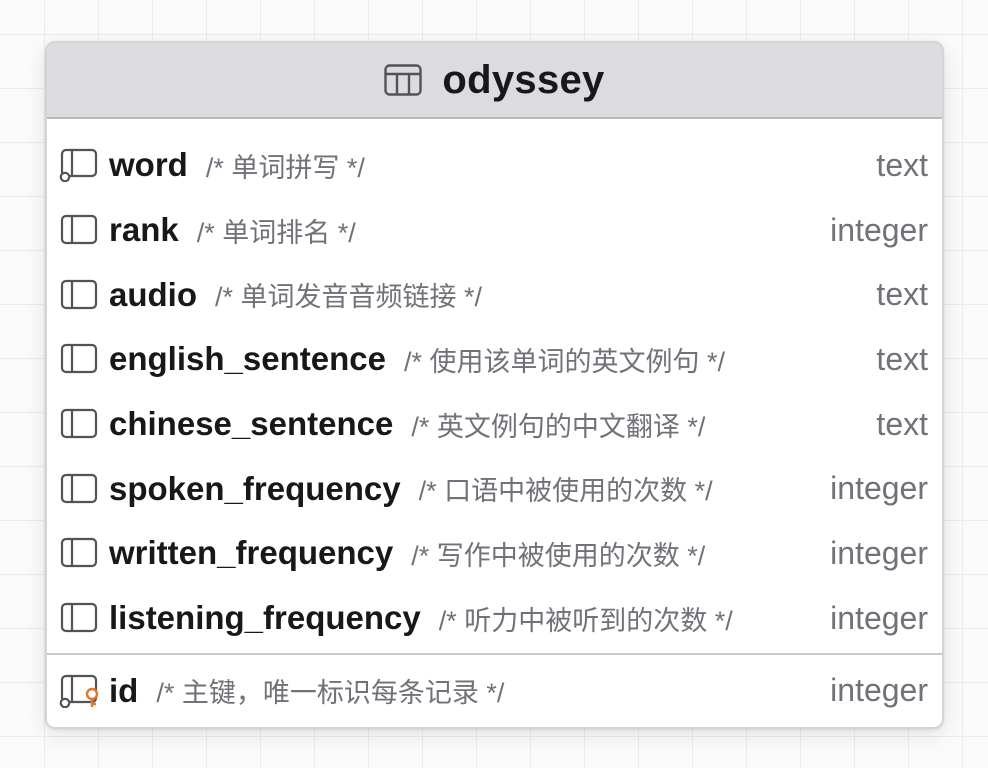 This screenshot has width=988, height=768. I want to click on column-name: spoken_frequency, so click(255, 488).